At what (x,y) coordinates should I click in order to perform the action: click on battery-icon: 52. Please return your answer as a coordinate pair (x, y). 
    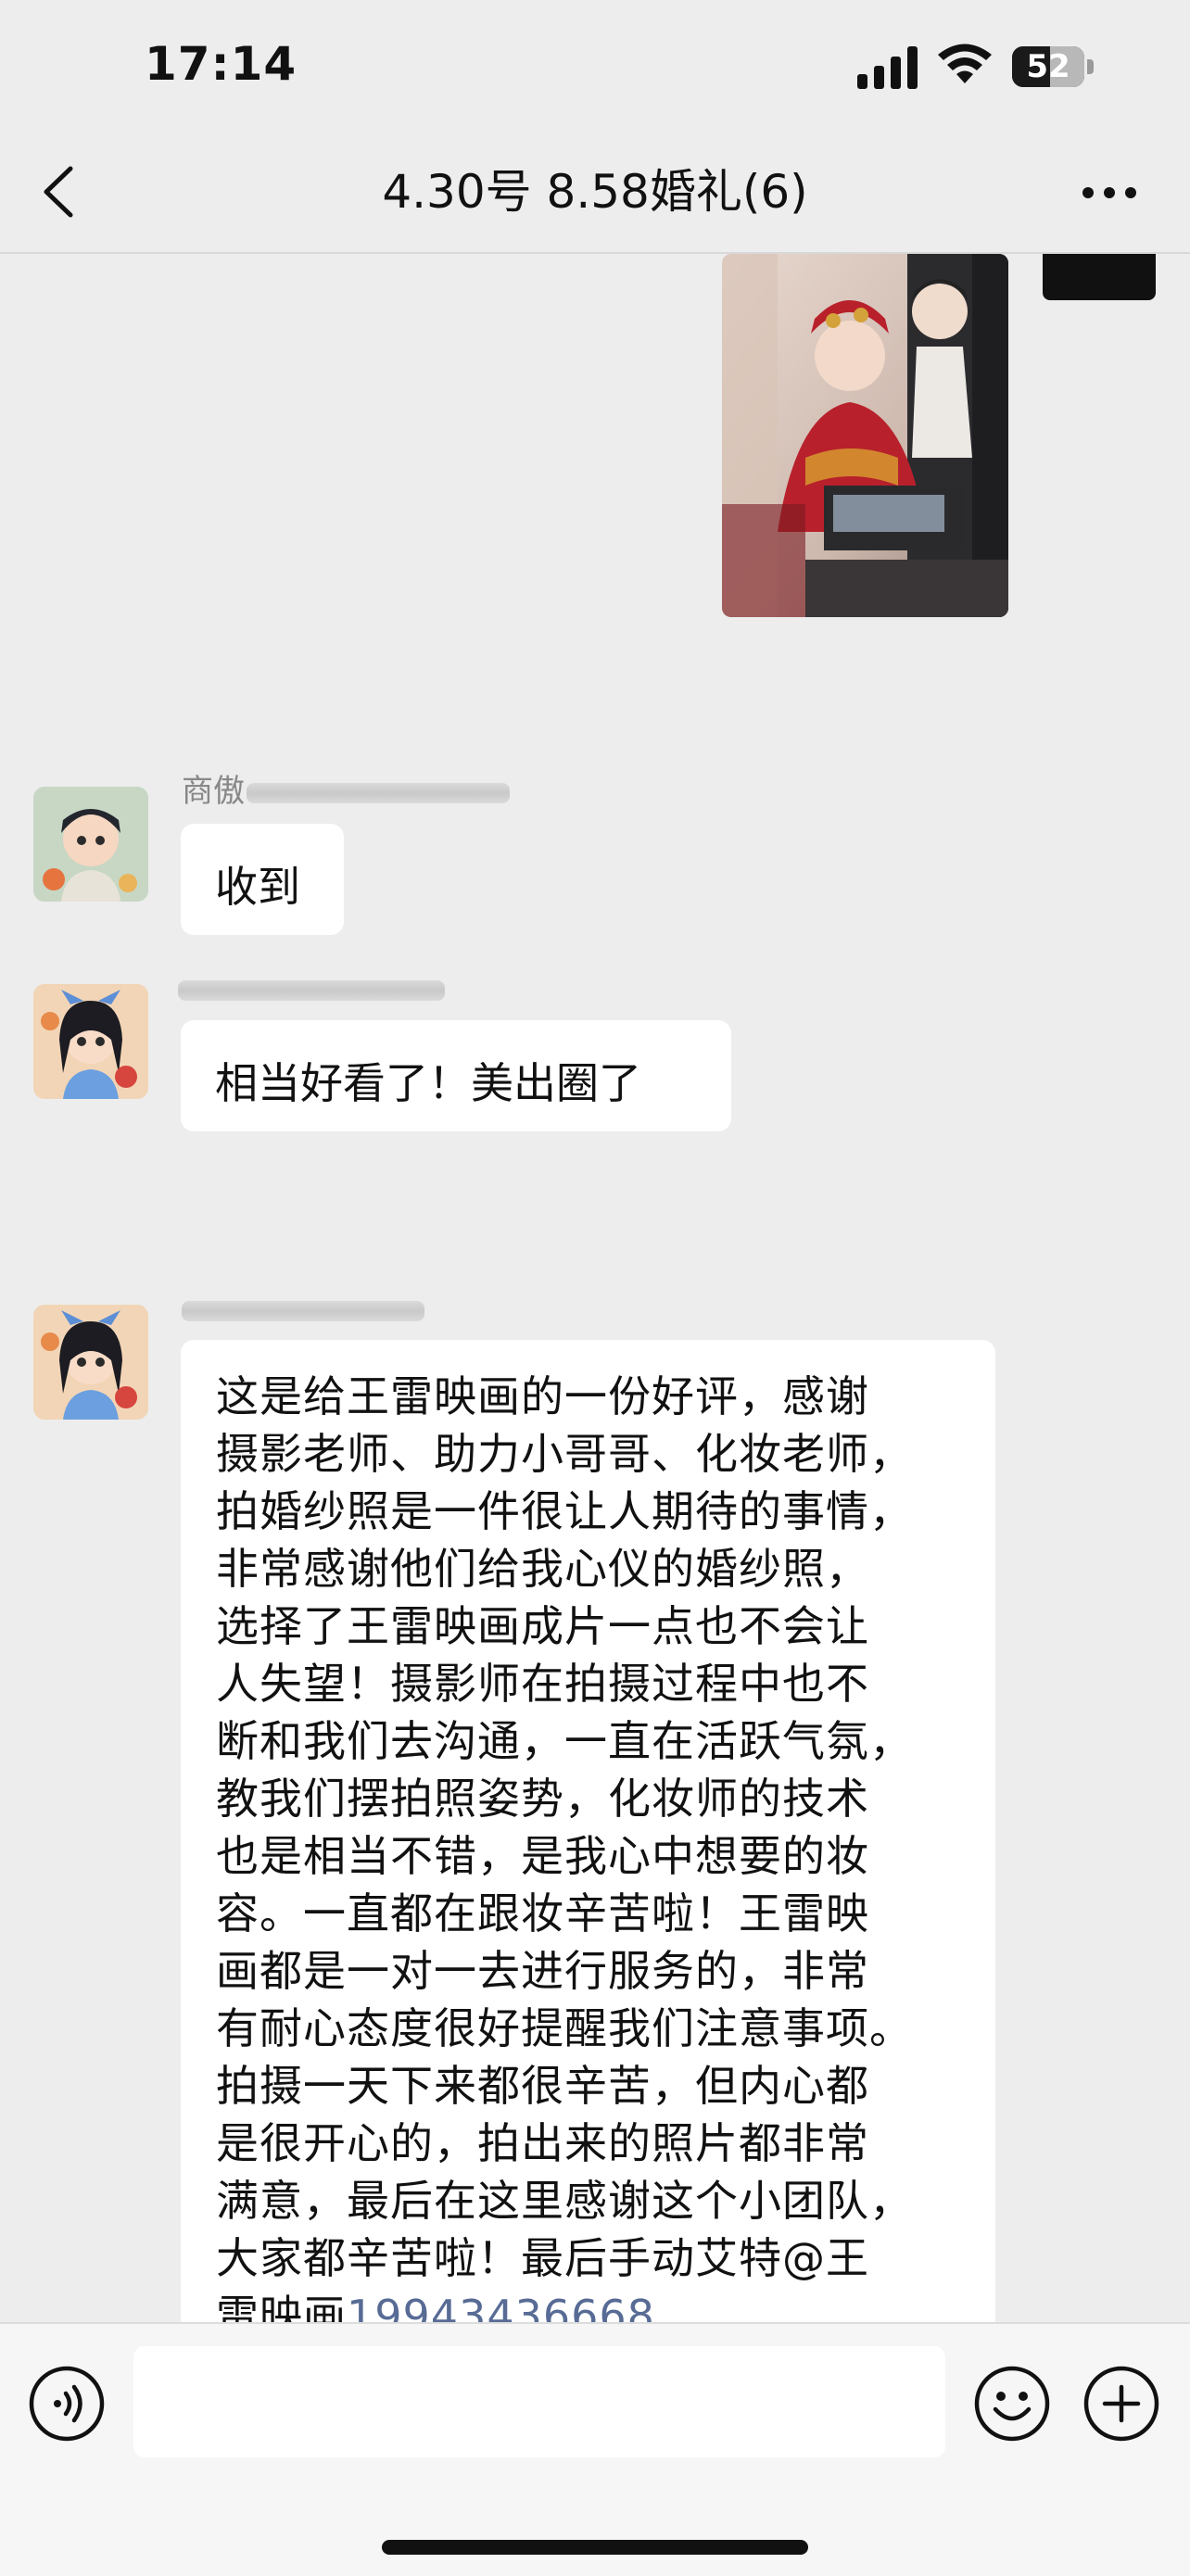
    Looking at the image, I should click on (1053, 66).